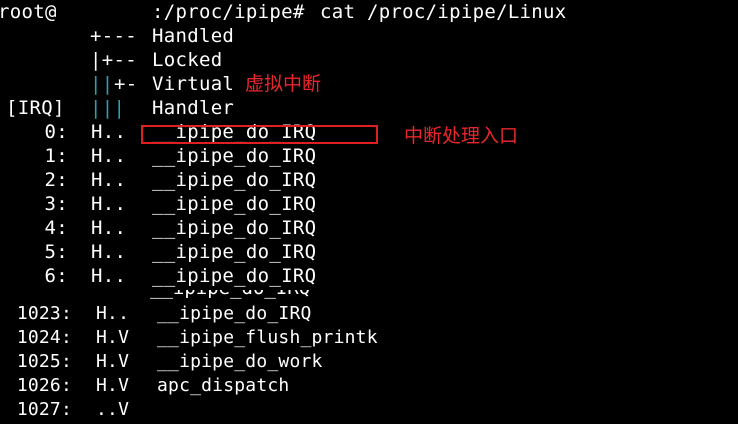  Describe the element at coordinates (44, 409) in the screenshot. I see `irq-number: 1027:` at that location.